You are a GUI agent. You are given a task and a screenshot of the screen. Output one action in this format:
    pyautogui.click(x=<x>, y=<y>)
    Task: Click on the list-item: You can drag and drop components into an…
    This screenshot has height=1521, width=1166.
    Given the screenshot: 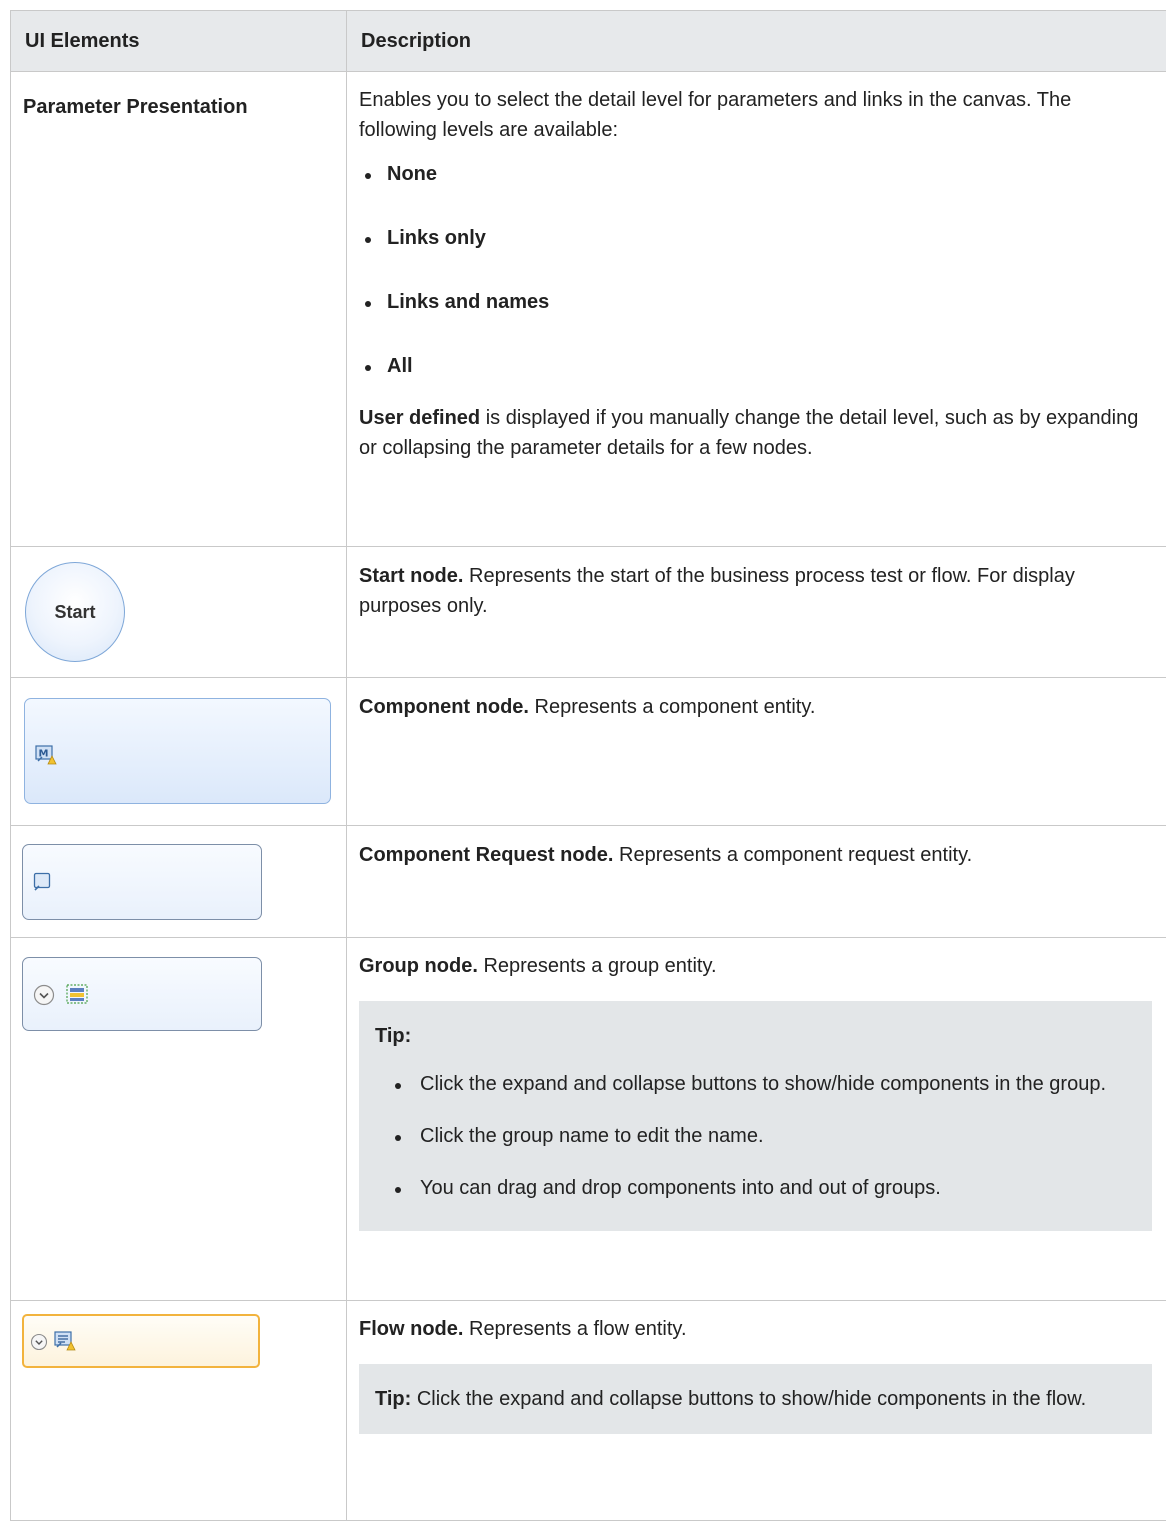 What is the action you would take?
    pyautogui.click(x=755, y=1188)
    